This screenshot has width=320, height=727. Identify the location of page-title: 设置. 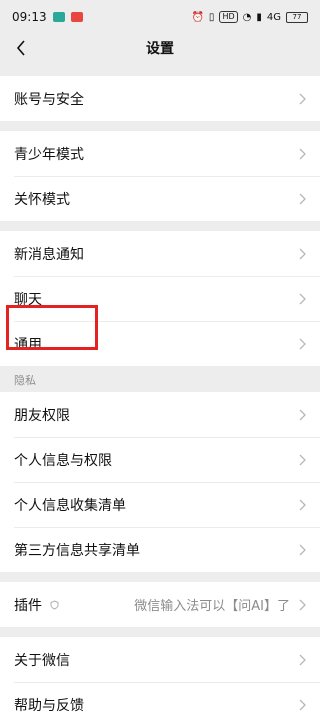
(160, 49).